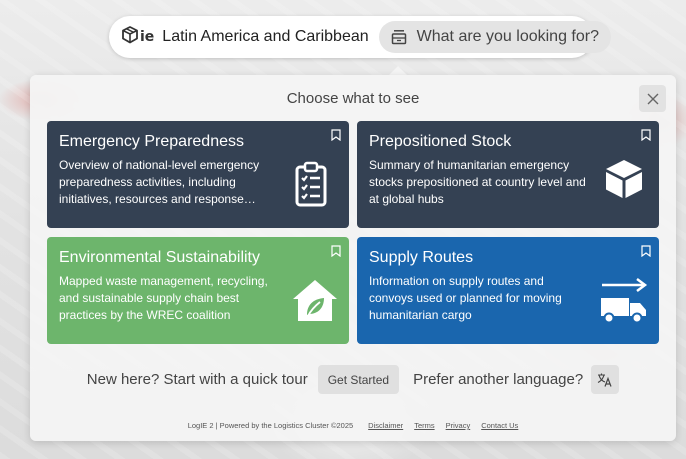  What do you see at coordinates (624, 179) in the screenshot?
I see `box-icon` at bounding box center [624, 179].